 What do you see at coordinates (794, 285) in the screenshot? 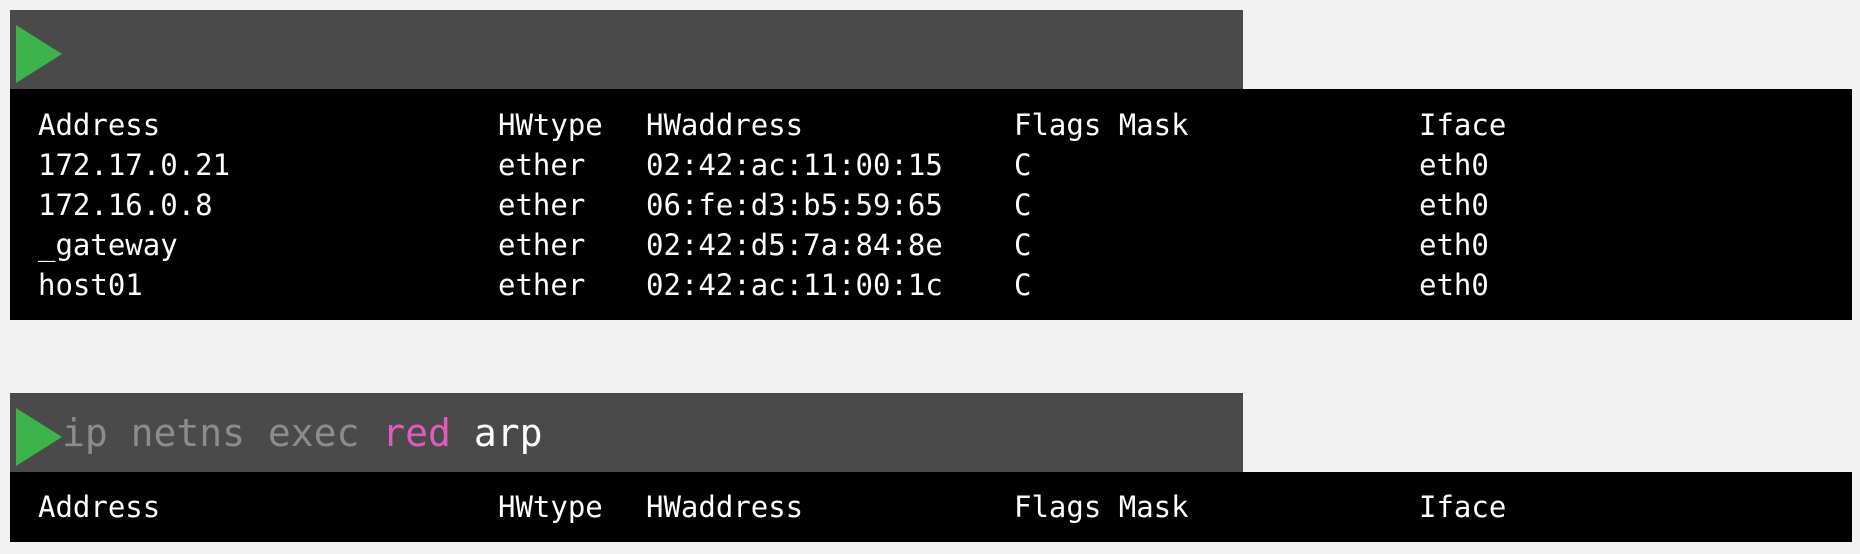
I see `hwaddress-cell: 02:42:ac:11:00:1c` at bounding box center [794, 285].